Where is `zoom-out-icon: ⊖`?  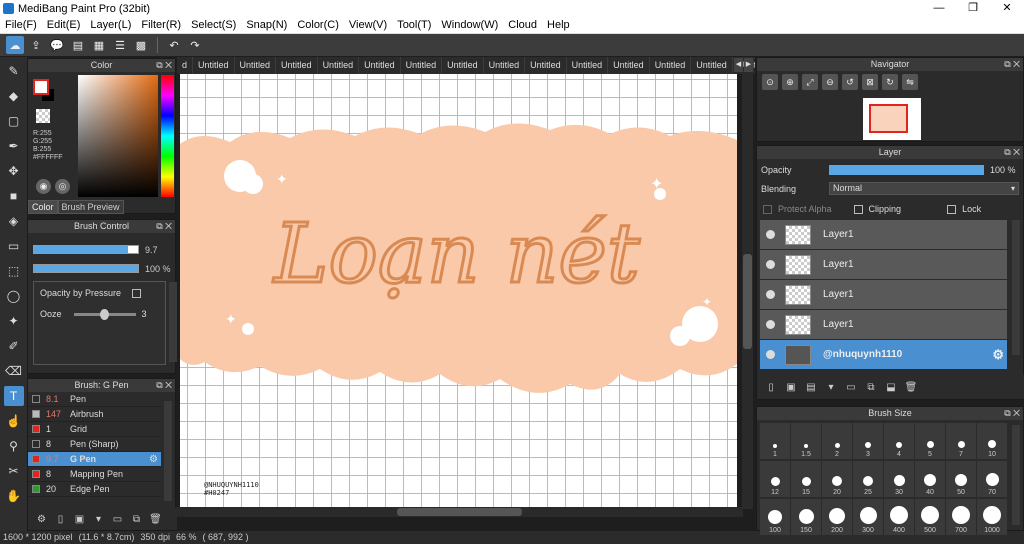 zoom-out-icon: ⊖ is located at coordinates (830, 82).